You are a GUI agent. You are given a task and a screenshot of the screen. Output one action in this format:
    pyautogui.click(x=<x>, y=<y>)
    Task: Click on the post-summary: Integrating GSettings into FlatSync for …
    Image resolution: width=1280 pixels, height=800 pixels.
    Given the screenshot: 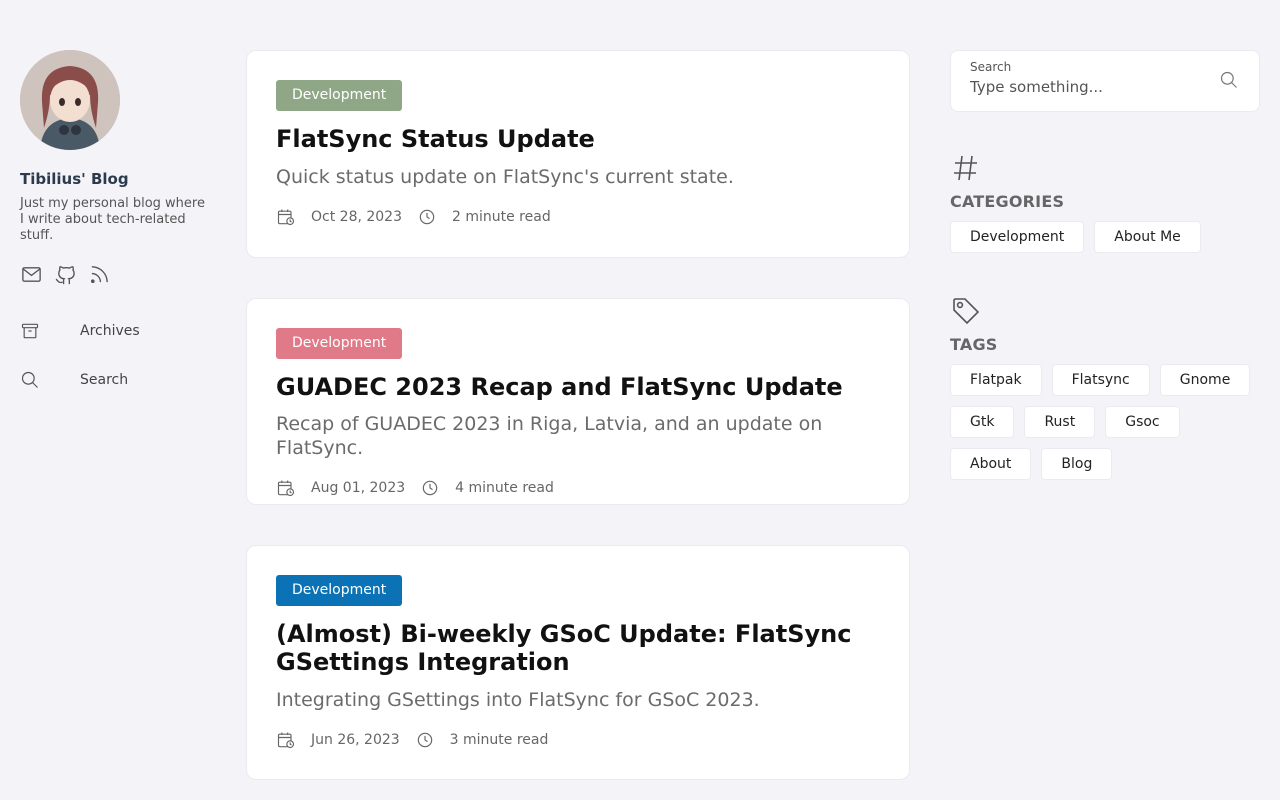 What is the action you would take?
    pyautogui.click(x=518, y=700)
    